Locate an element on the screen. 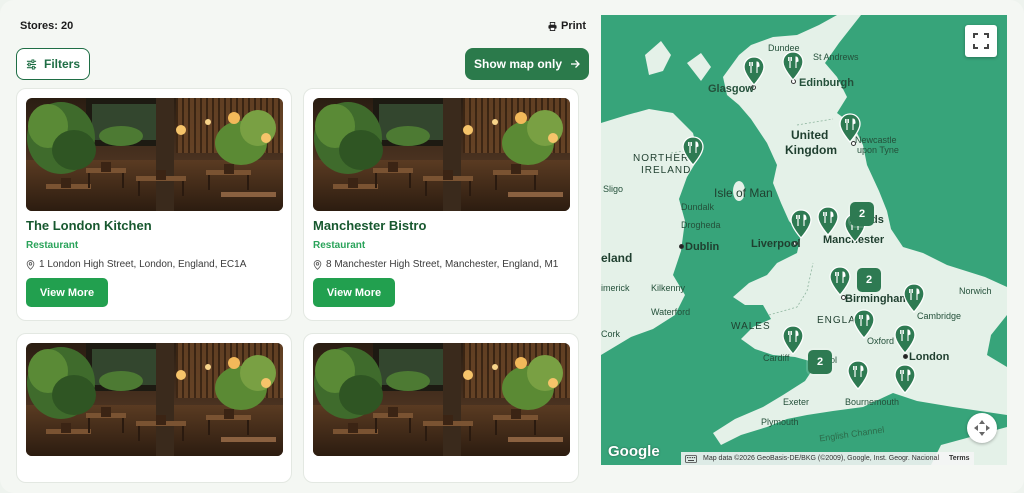 This screenshot has height=493, width=1024. fullscreen-button is located at coordinates (981, 41).